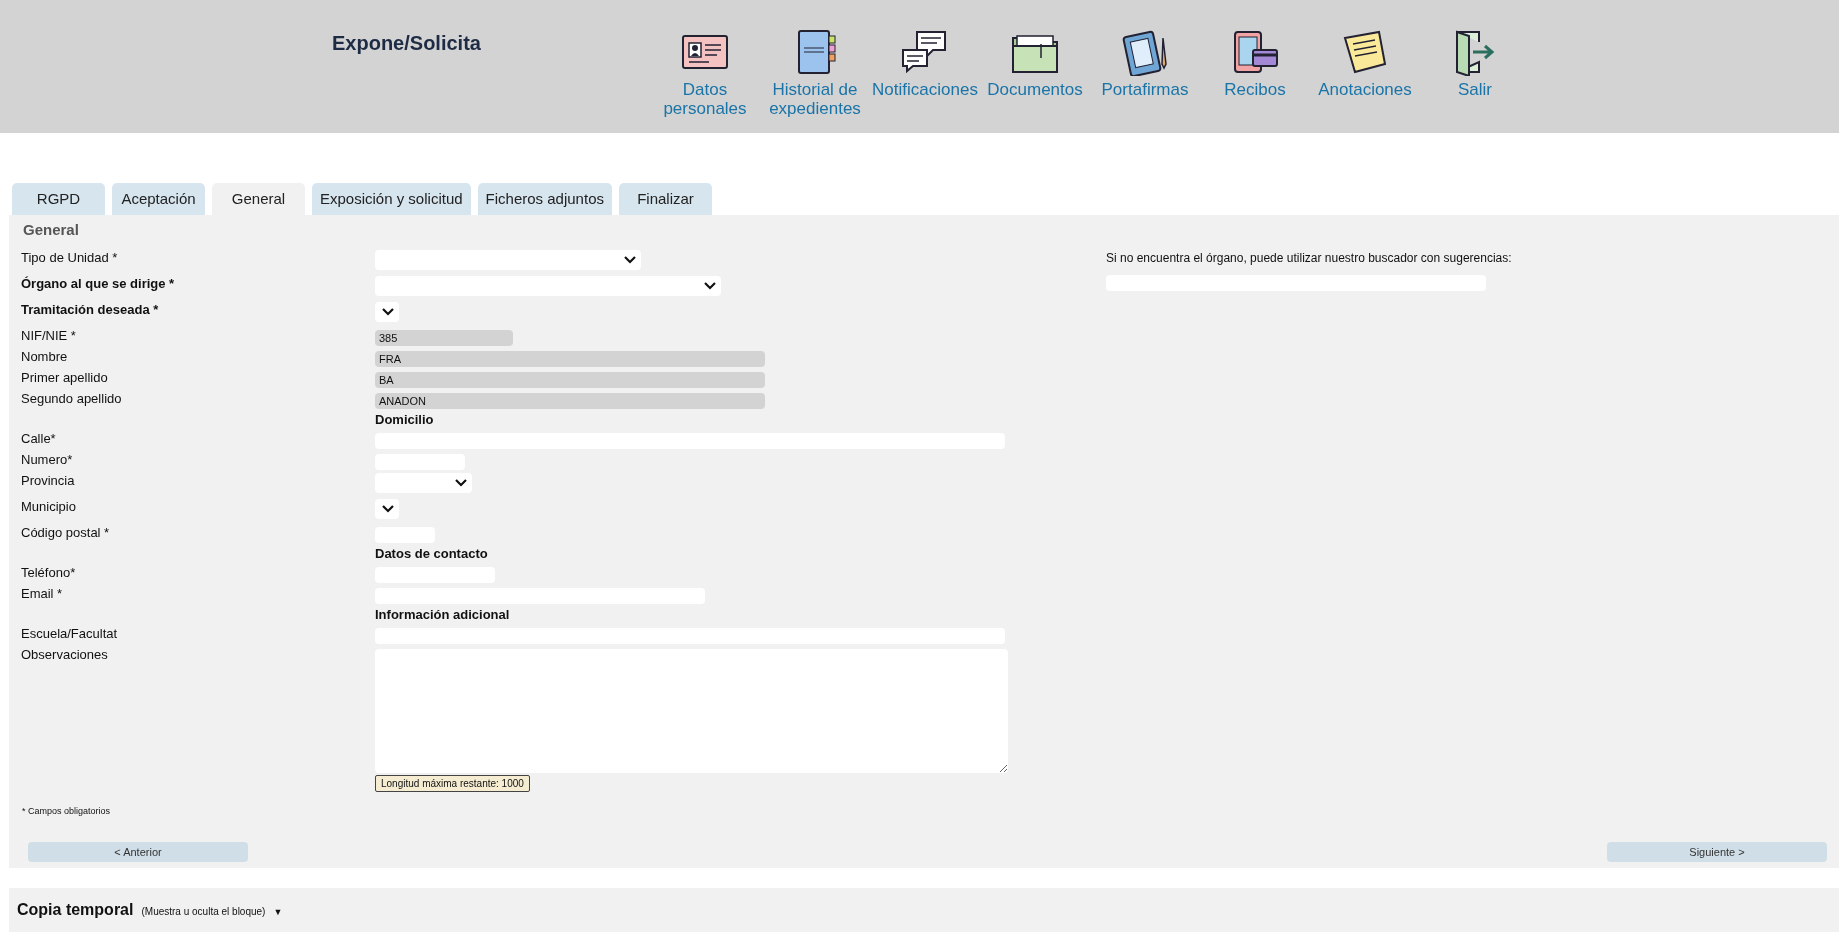  I want to click on field-label: Nombre, so click(44, 357).